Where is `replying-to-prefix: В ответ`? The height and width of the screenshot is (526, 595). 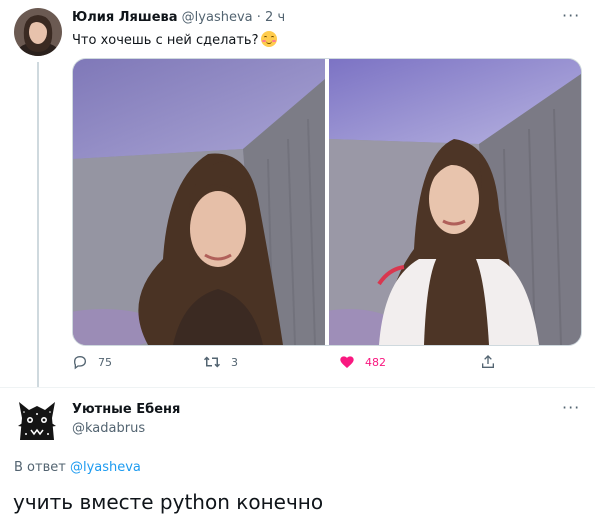 replying-to-prefix: В ответ is located at coordinates (40, 467).